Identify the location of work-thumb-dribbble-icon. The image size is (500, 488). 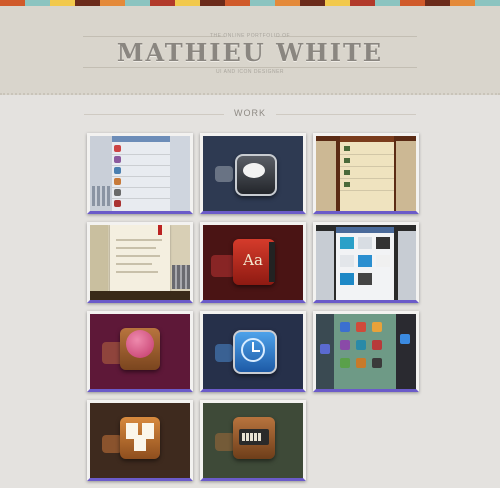
(140, 351).